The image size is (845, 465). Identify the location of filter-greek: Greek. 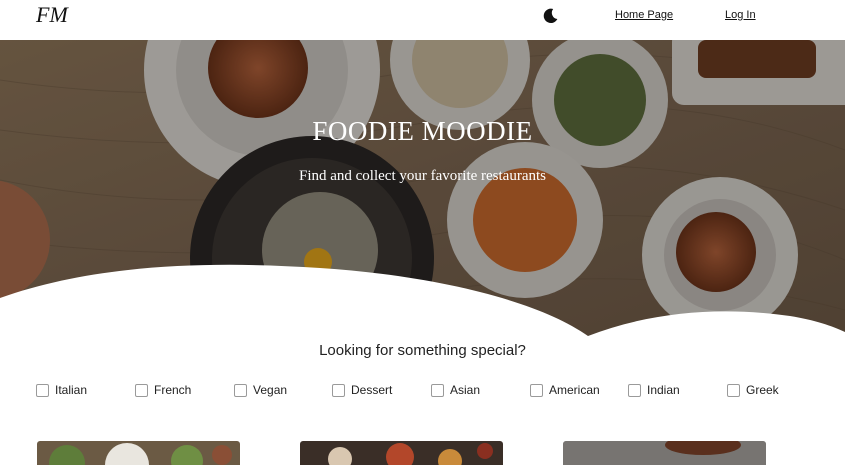
(753, 390).